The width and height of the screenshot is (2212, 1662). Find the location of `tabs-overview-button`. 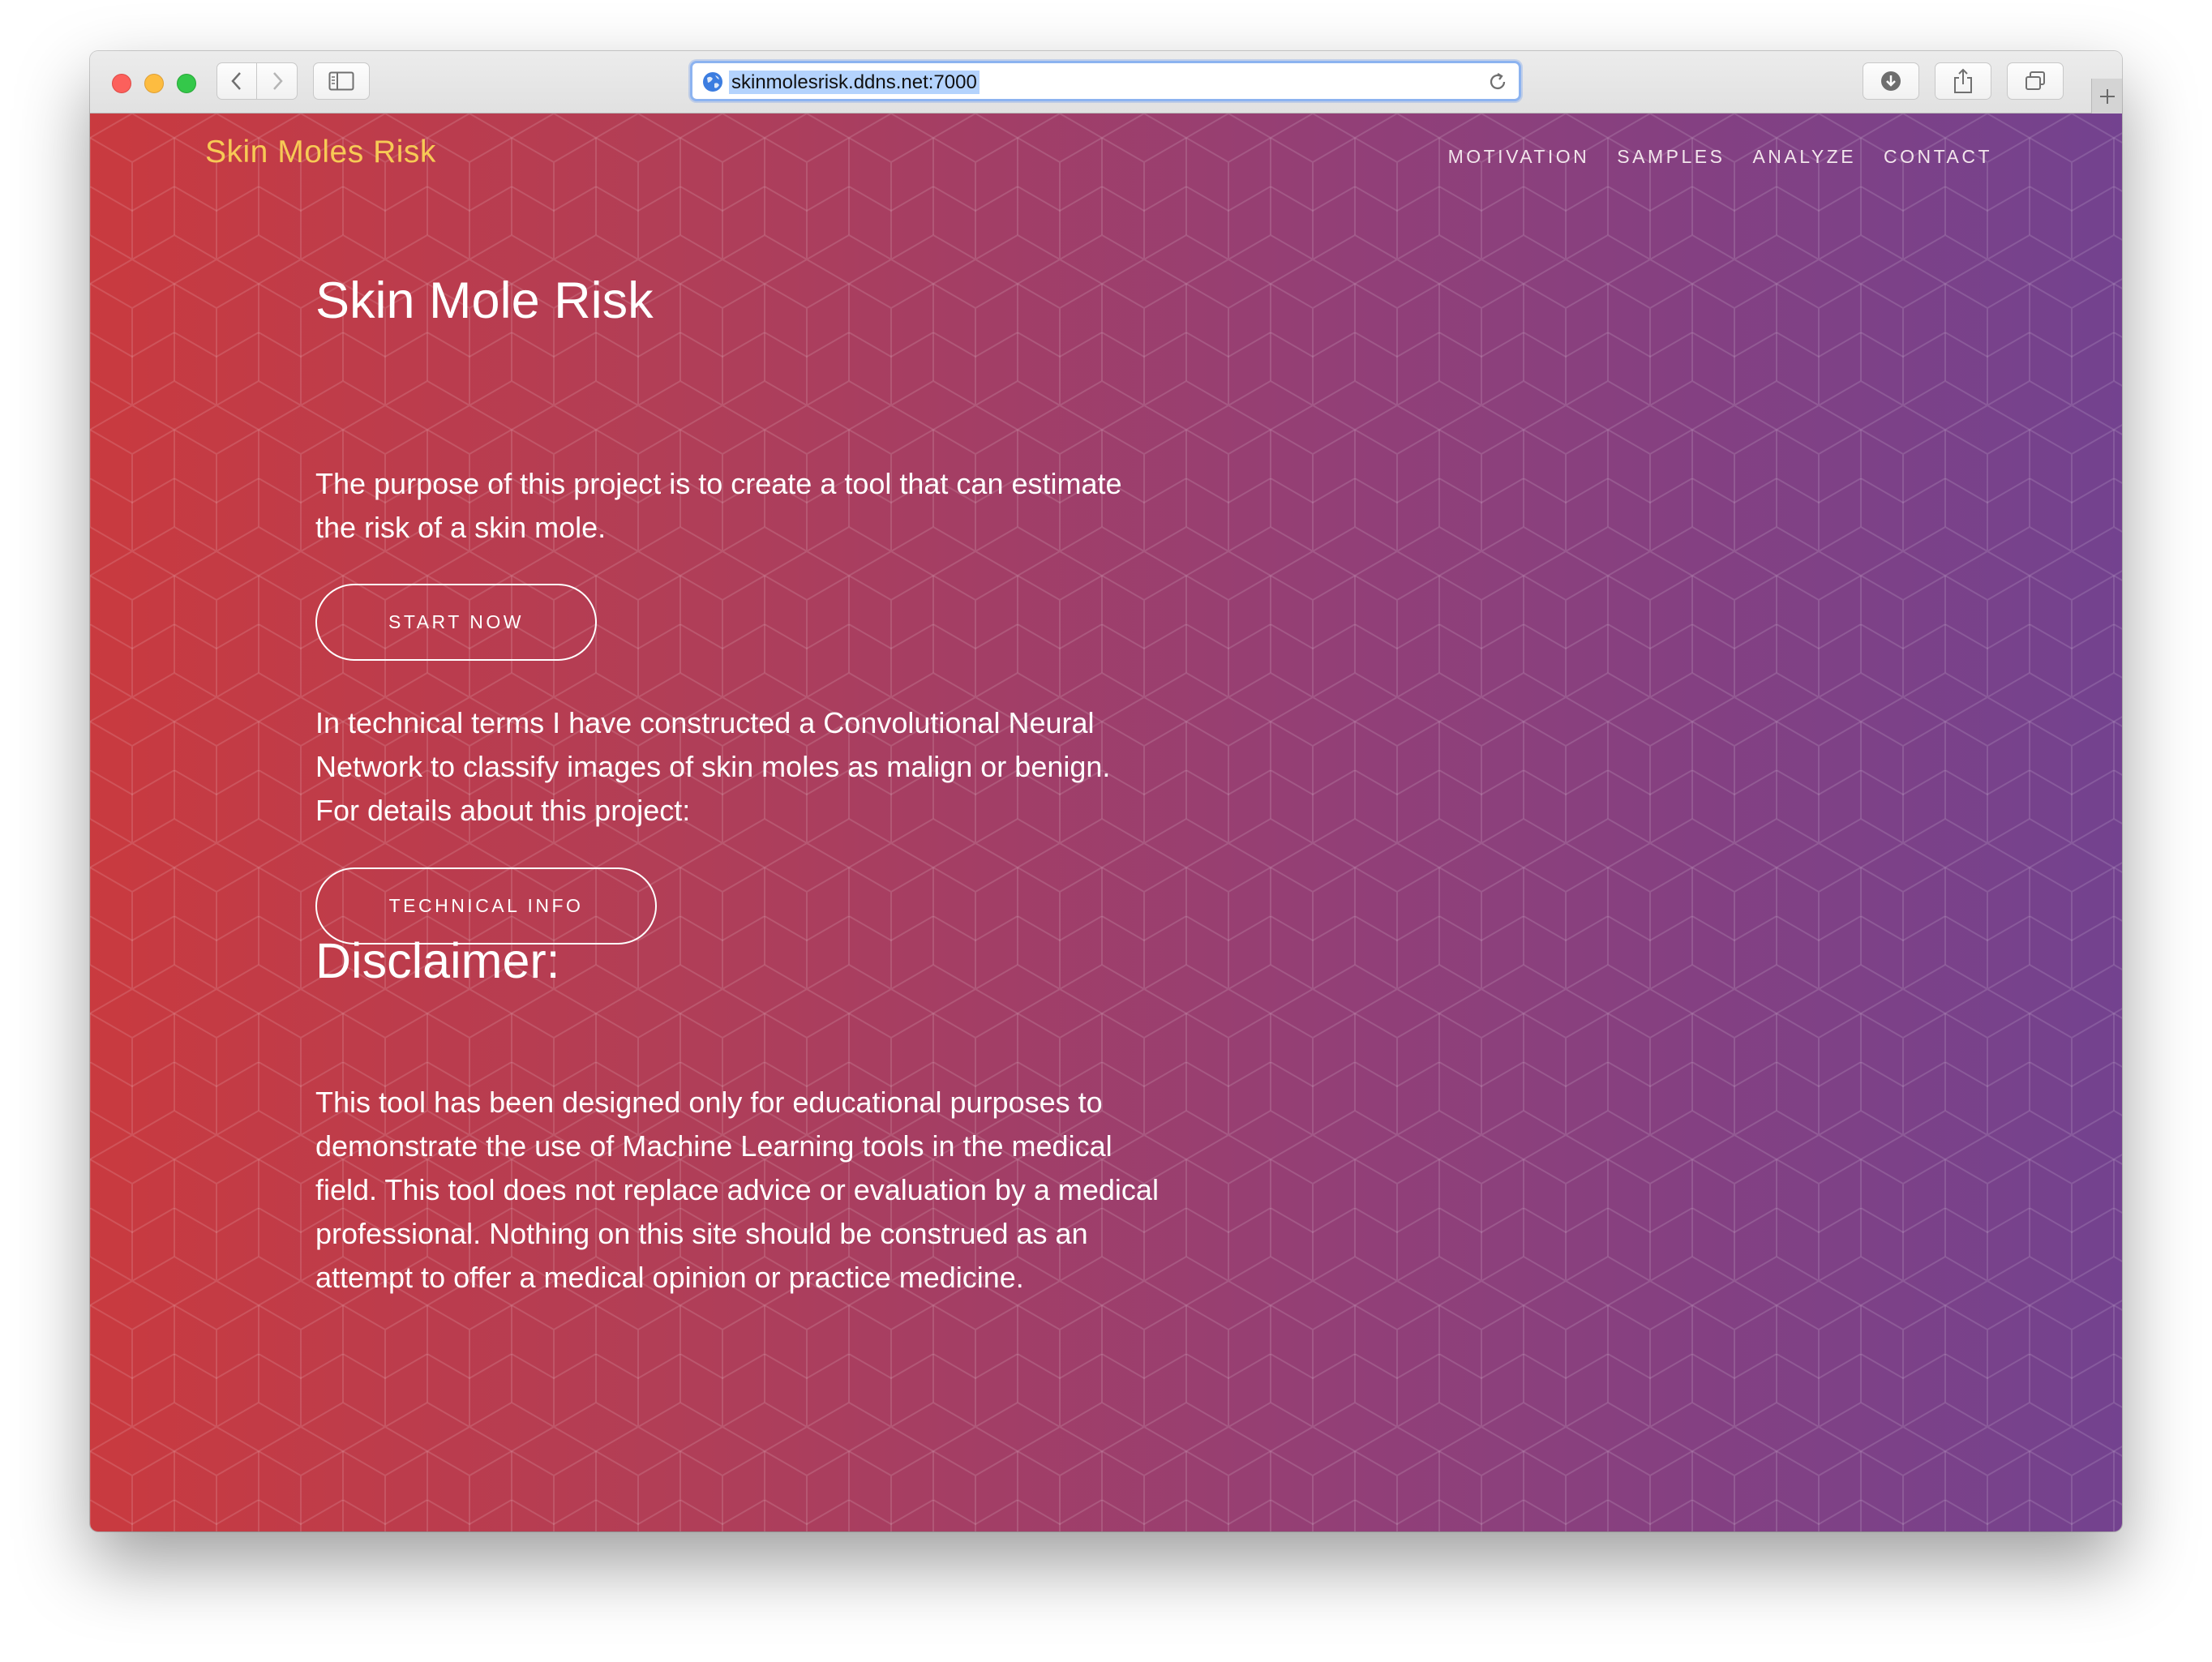

tabs-overview-button is located at coordinates (2035, 81).